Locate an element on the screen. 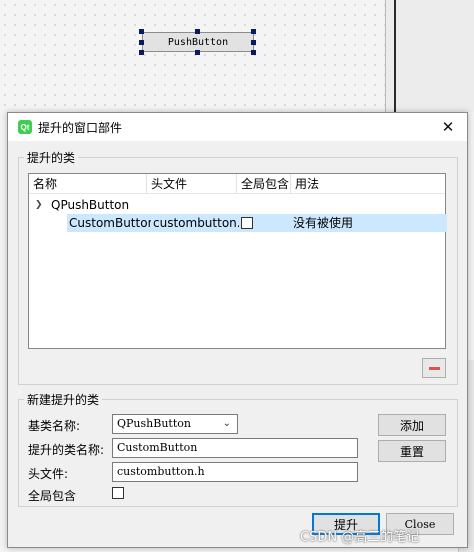 The width and height of the screenshot is (474, 552). chevron-down-icon: ⌄ is located at coordinates (226, 423).